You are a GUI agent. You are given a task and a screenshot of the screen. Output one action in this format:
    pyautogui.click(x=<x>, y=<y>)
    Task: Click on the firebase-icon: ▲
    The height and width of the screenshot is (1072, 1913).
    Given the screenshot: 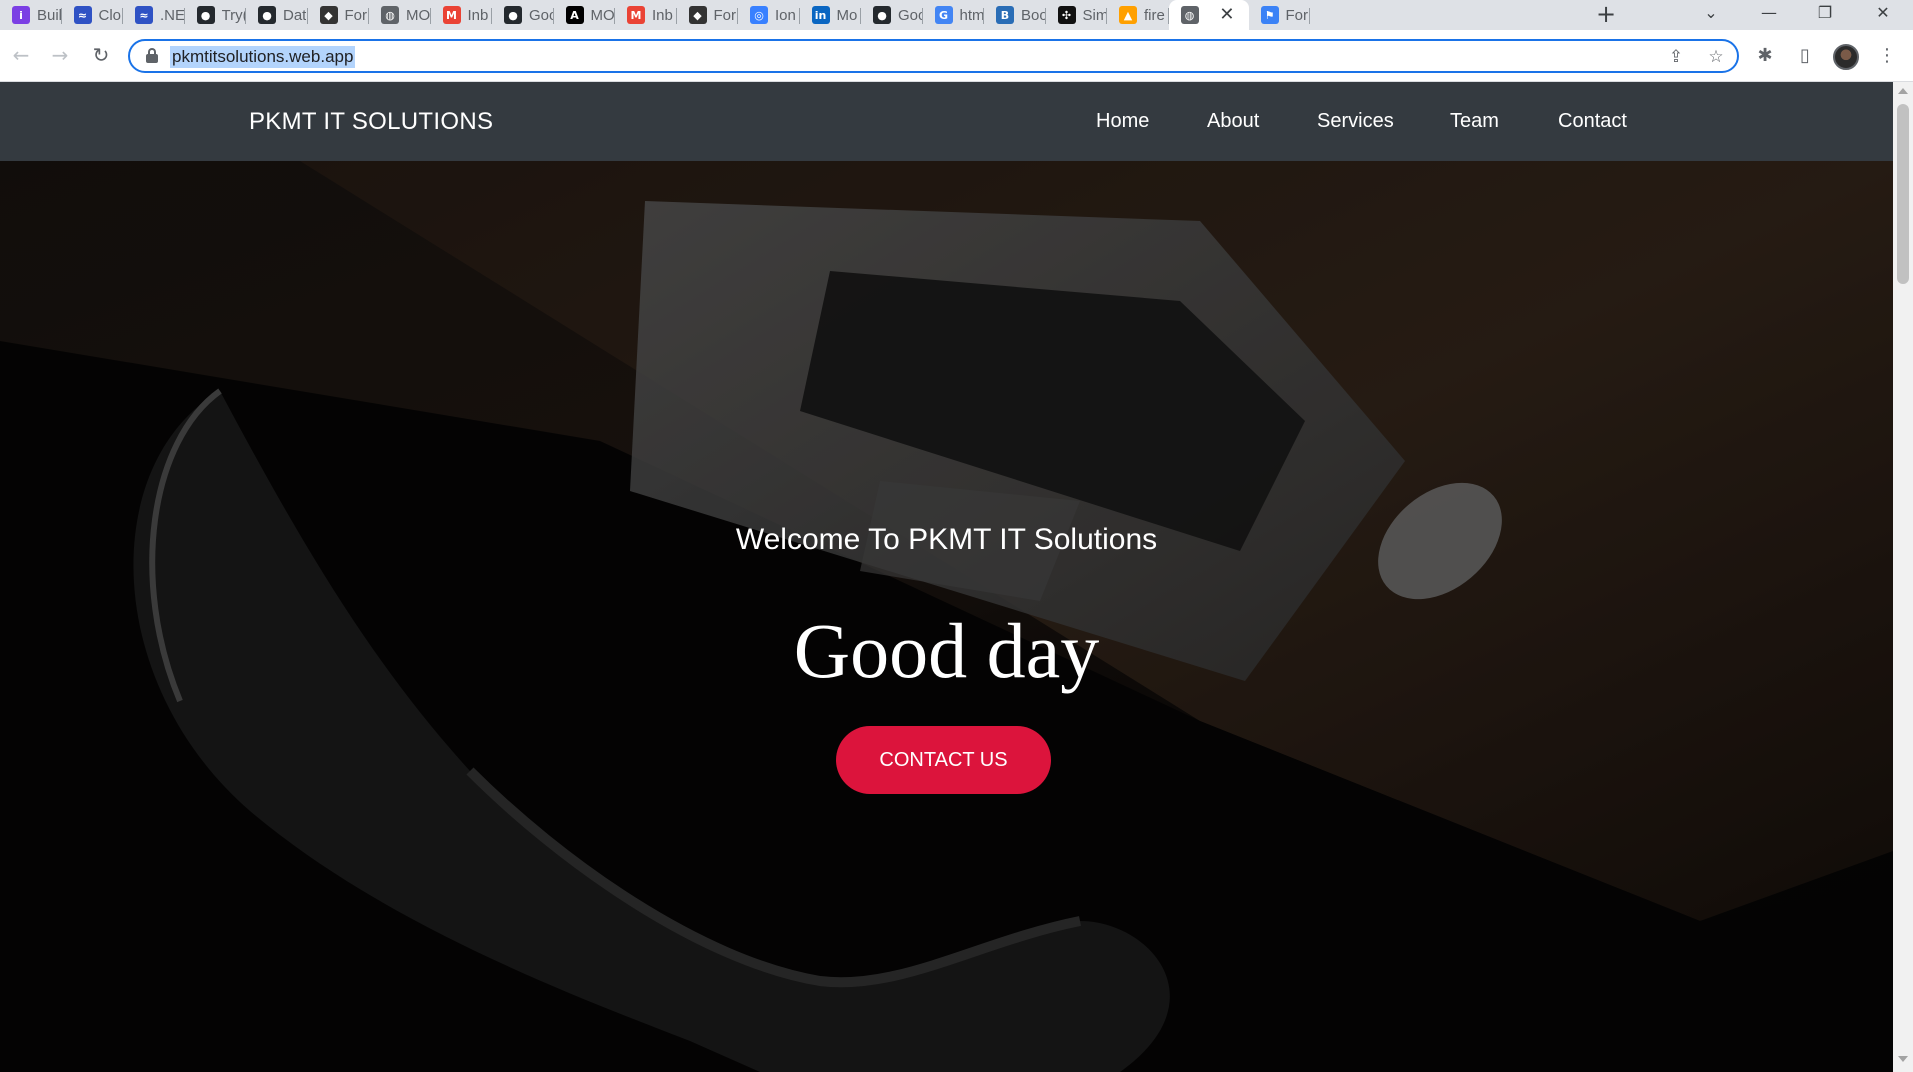 What is the action you would take?
    pyautogui.click(x=1128, y=15)
    